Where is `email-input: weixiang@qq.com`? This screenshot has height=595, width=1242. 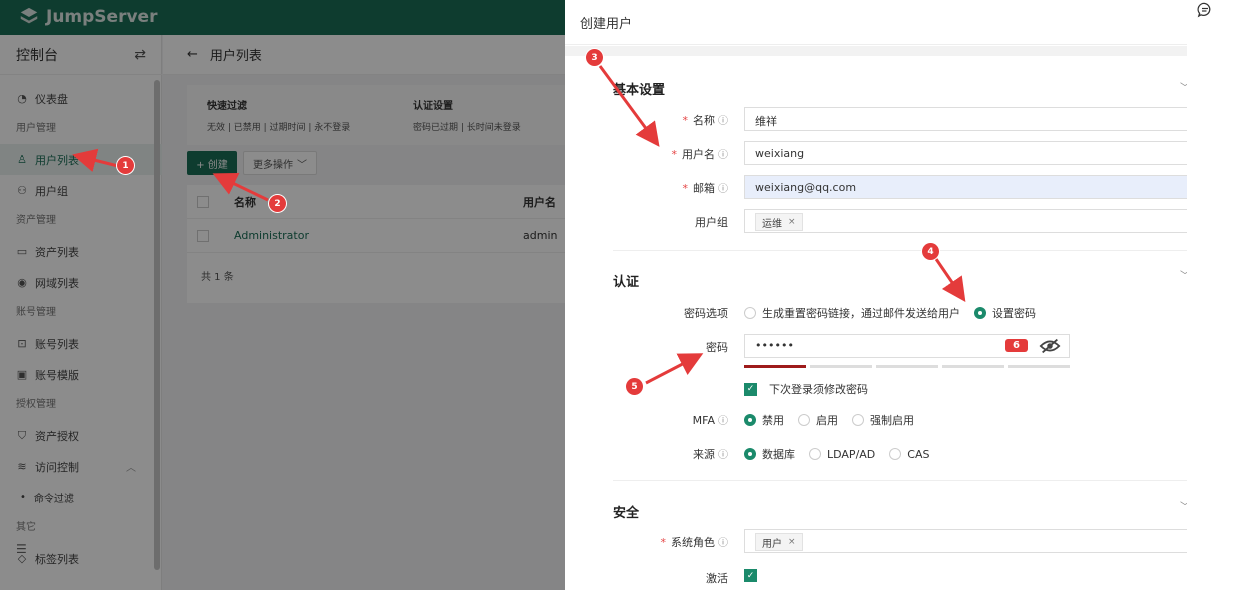
email-input: weixiang@qq.com is located at coordinates (965, 187).